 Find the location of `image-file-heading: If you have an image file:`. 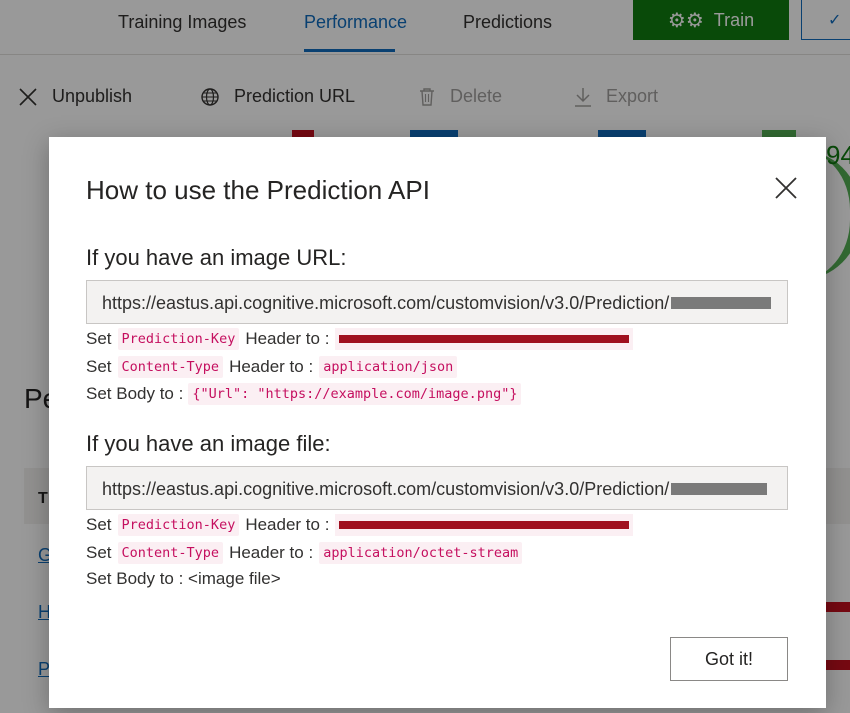

image-file-heading: If you have an image file: is located at coordinates (208, 443).